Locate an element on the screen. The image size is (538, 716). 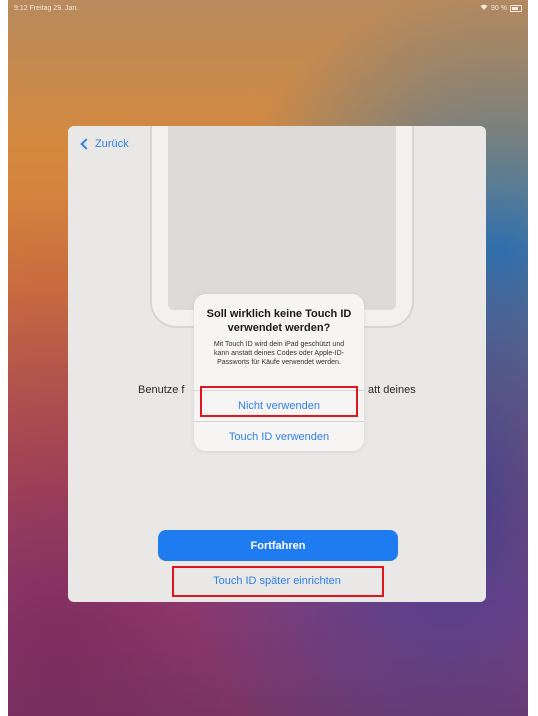
status-right: 90 % is located at coordinates (501, 8).